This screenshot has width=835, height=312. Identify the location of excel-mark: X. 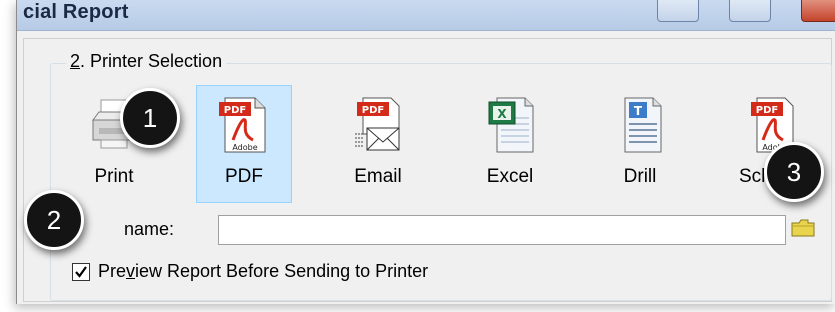
(502, 114).